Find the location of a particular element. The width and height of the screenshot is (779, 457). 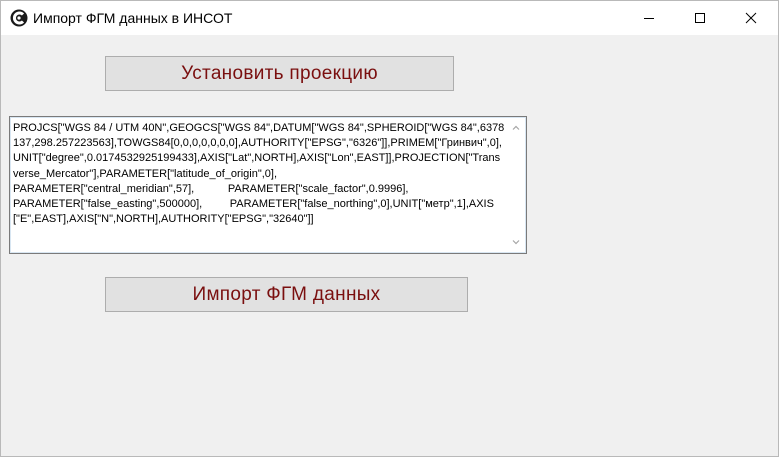

insot-logo-icon is located at coordinates (19, 18).